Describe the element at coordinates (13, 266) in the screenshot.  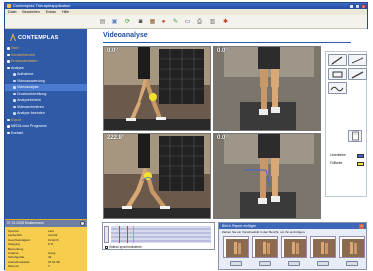
I see `info-key: Kamera` at that location.